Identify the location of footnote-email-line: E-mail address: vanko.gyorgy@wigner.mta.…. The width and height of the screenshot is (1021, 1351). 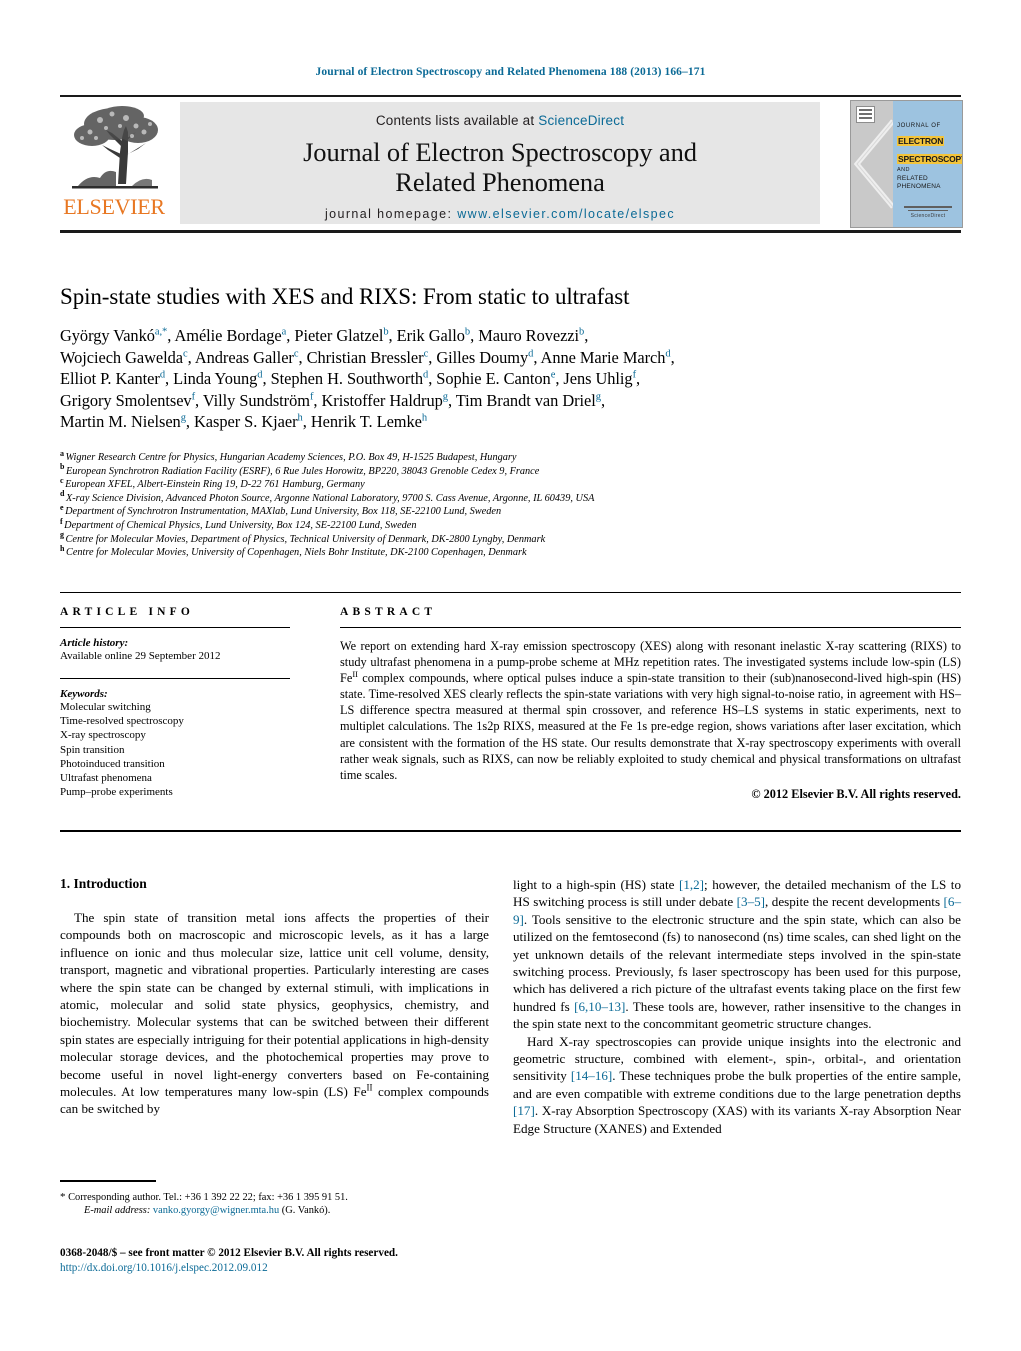
(274, 1210).